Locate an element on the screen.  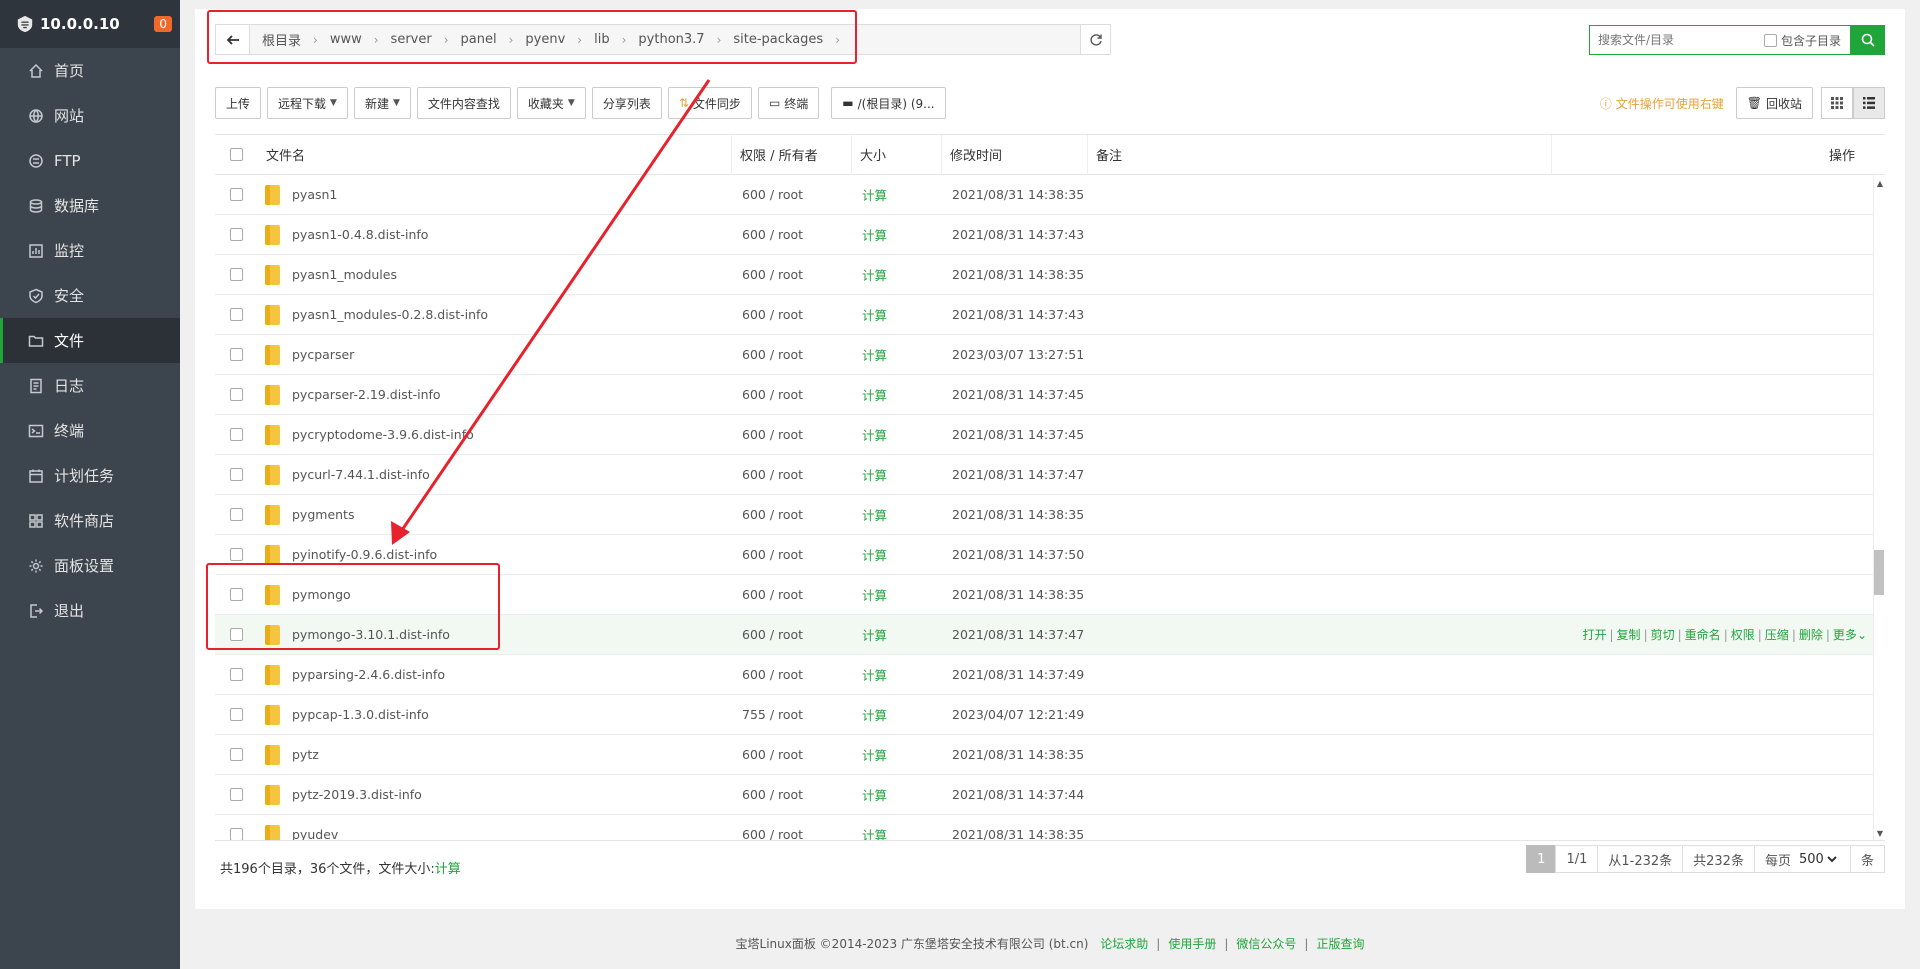
footer-link: 论坛求助 is located at coordinates (1124, 944).